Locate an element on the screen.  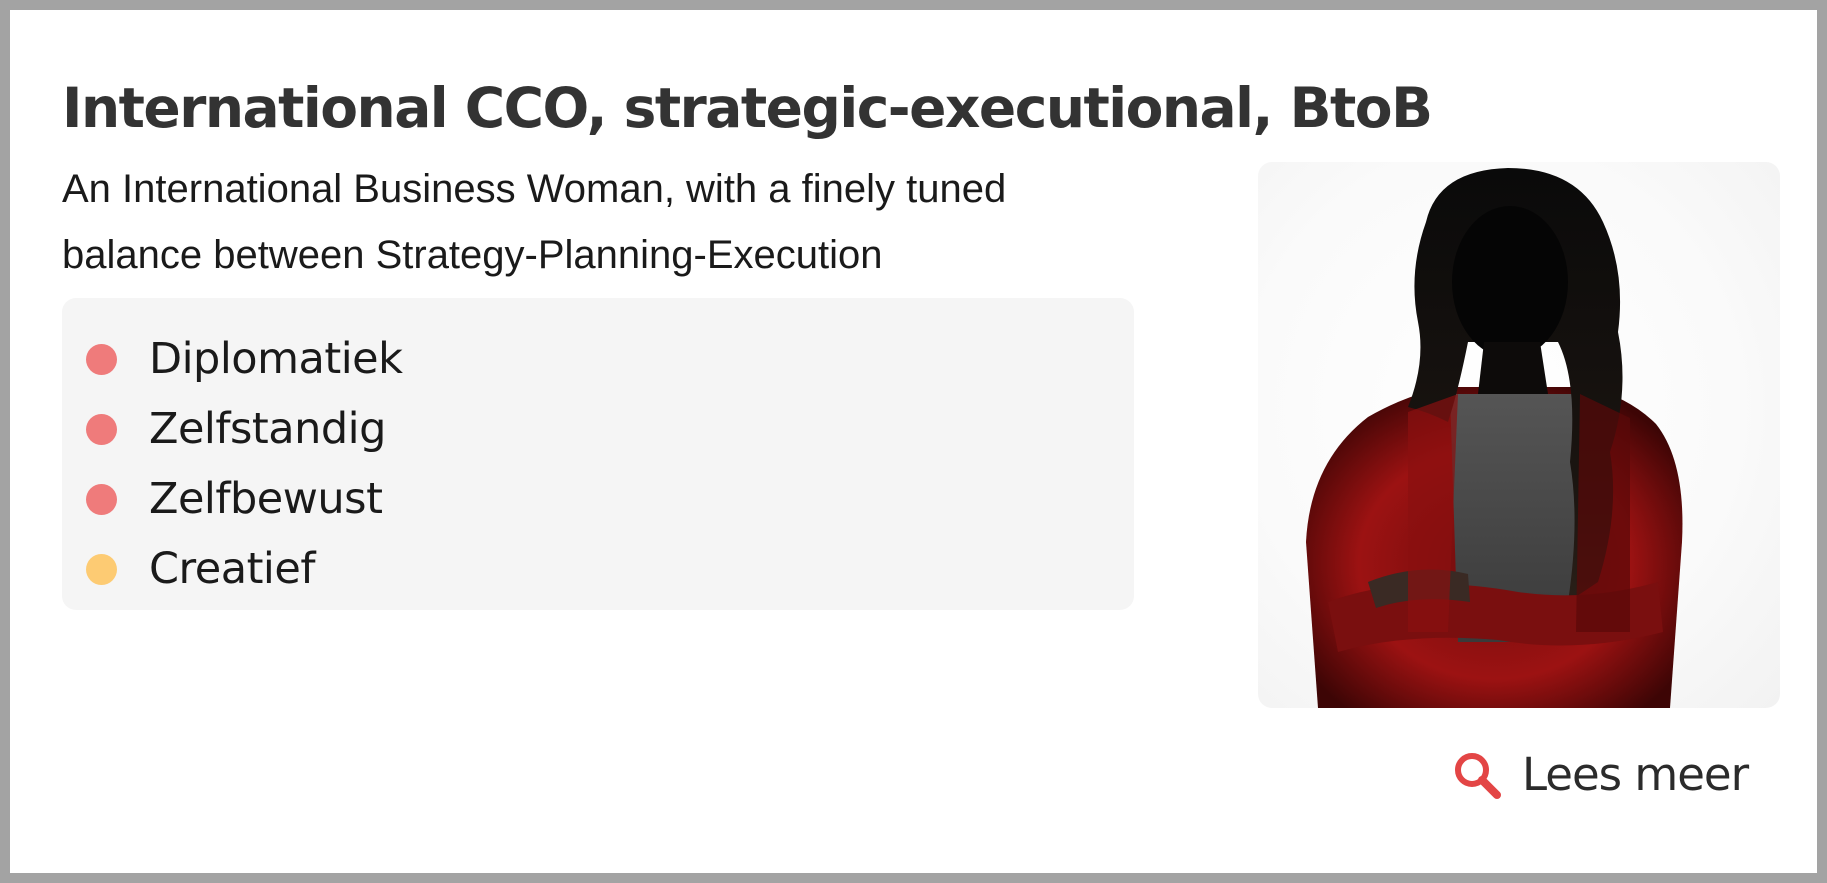
read-more-label: Lees meer is located at coordinates (1635, 774).